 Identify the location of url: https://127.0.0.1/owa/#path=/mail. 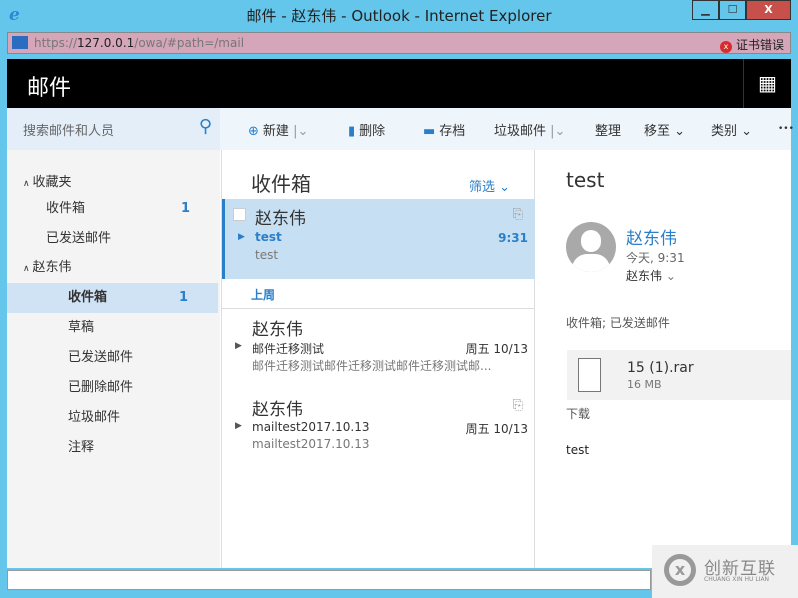
(139, 43).